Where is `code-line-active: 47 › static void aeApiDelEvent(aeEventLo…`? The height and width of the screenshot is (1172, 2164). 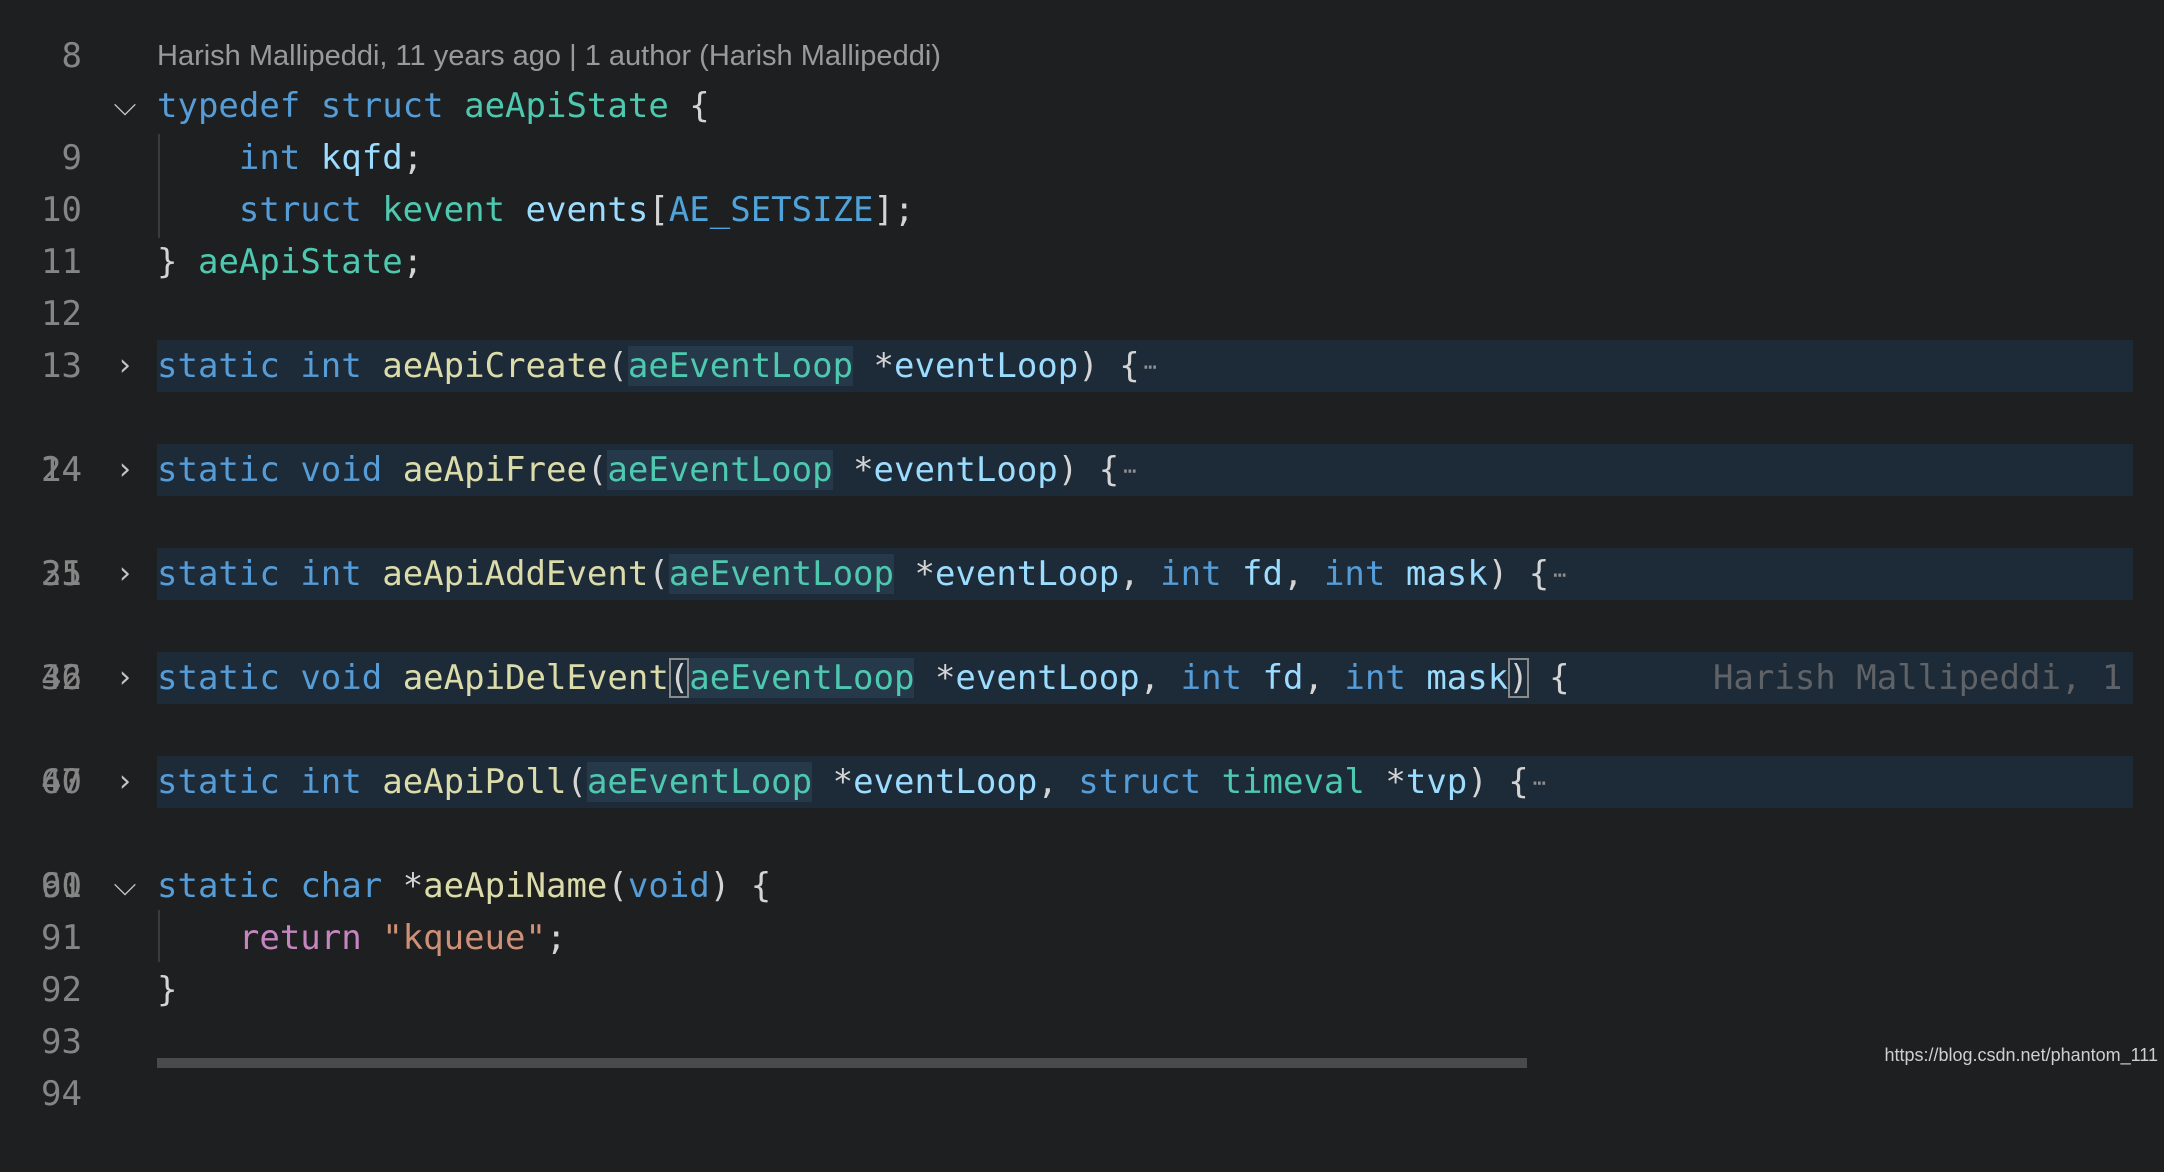
code-line-active: 47 › static void aeApiDelEvent(aeEventLo… is located at coordinates (1082, 727).